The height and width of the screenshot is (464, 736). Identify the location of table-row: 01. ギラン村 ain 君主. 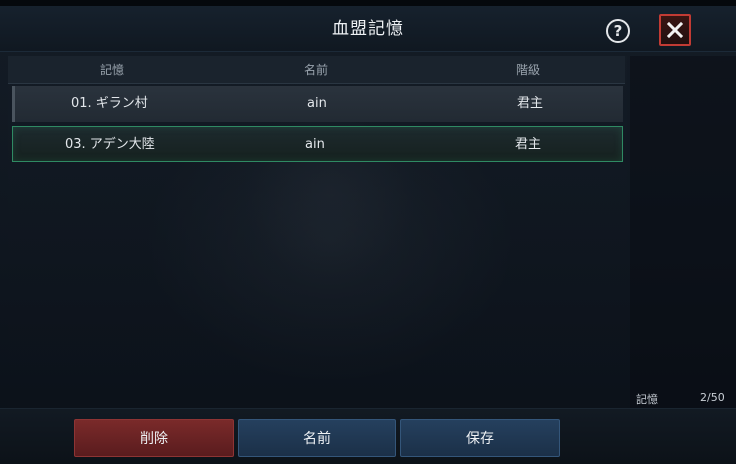
(317, 104).